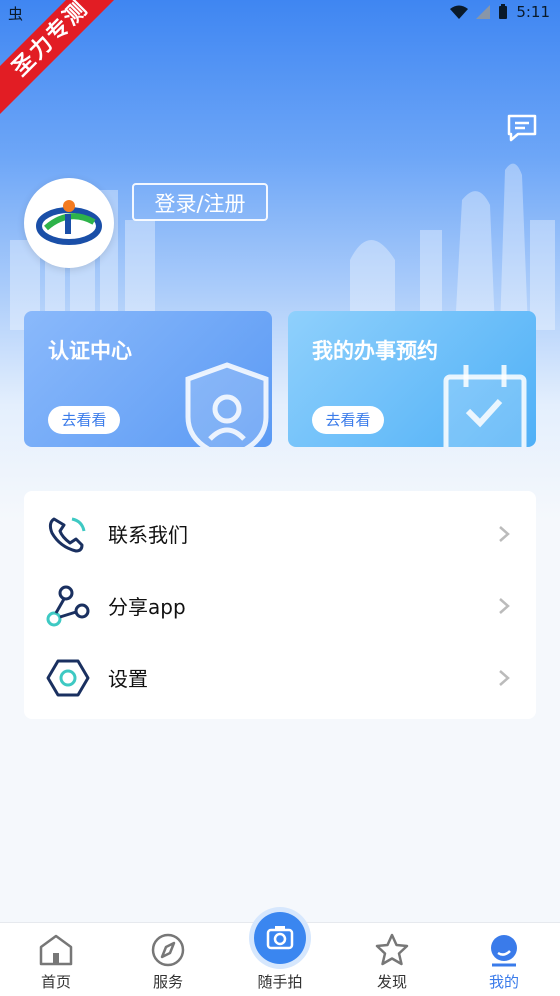 The height and width of the screenshot is (996, 560). Describe the element at coordinates (280, 677) in the screenshot. I see `menu-item-settings: 设置` at that location.